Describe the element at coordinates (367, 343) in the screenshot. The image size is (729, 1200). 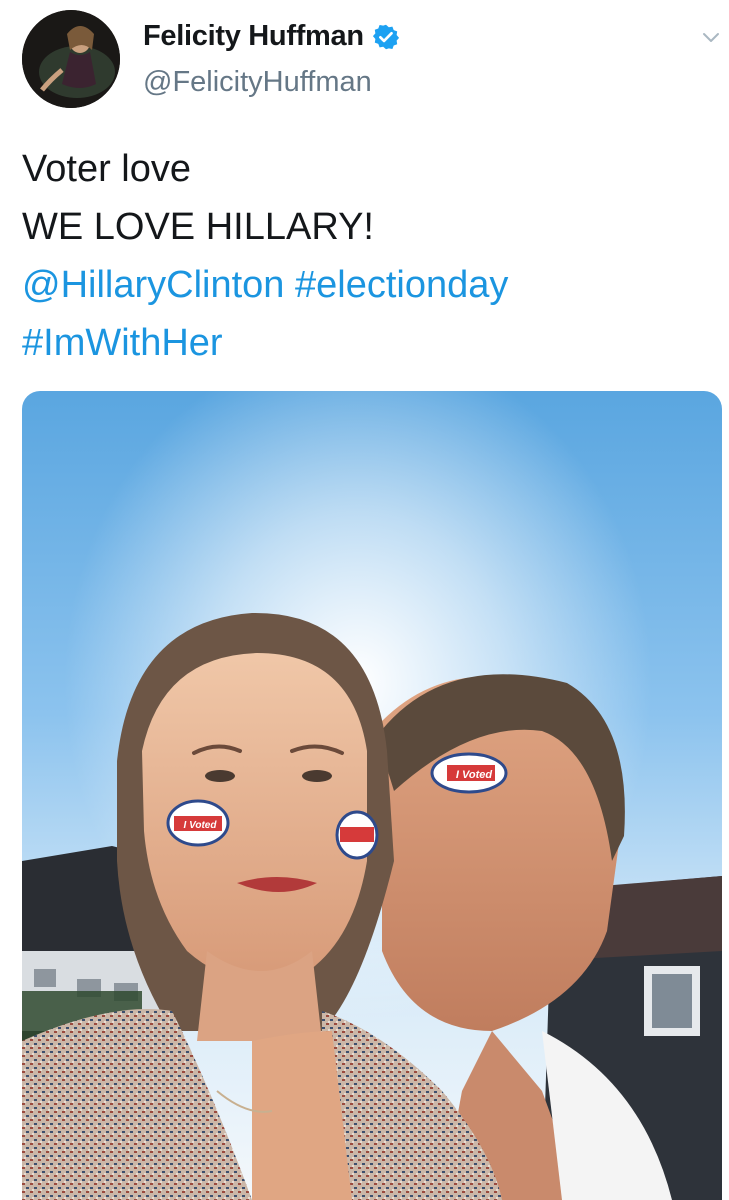
I see `tweet-links-line: #ImWithHer` at that location.